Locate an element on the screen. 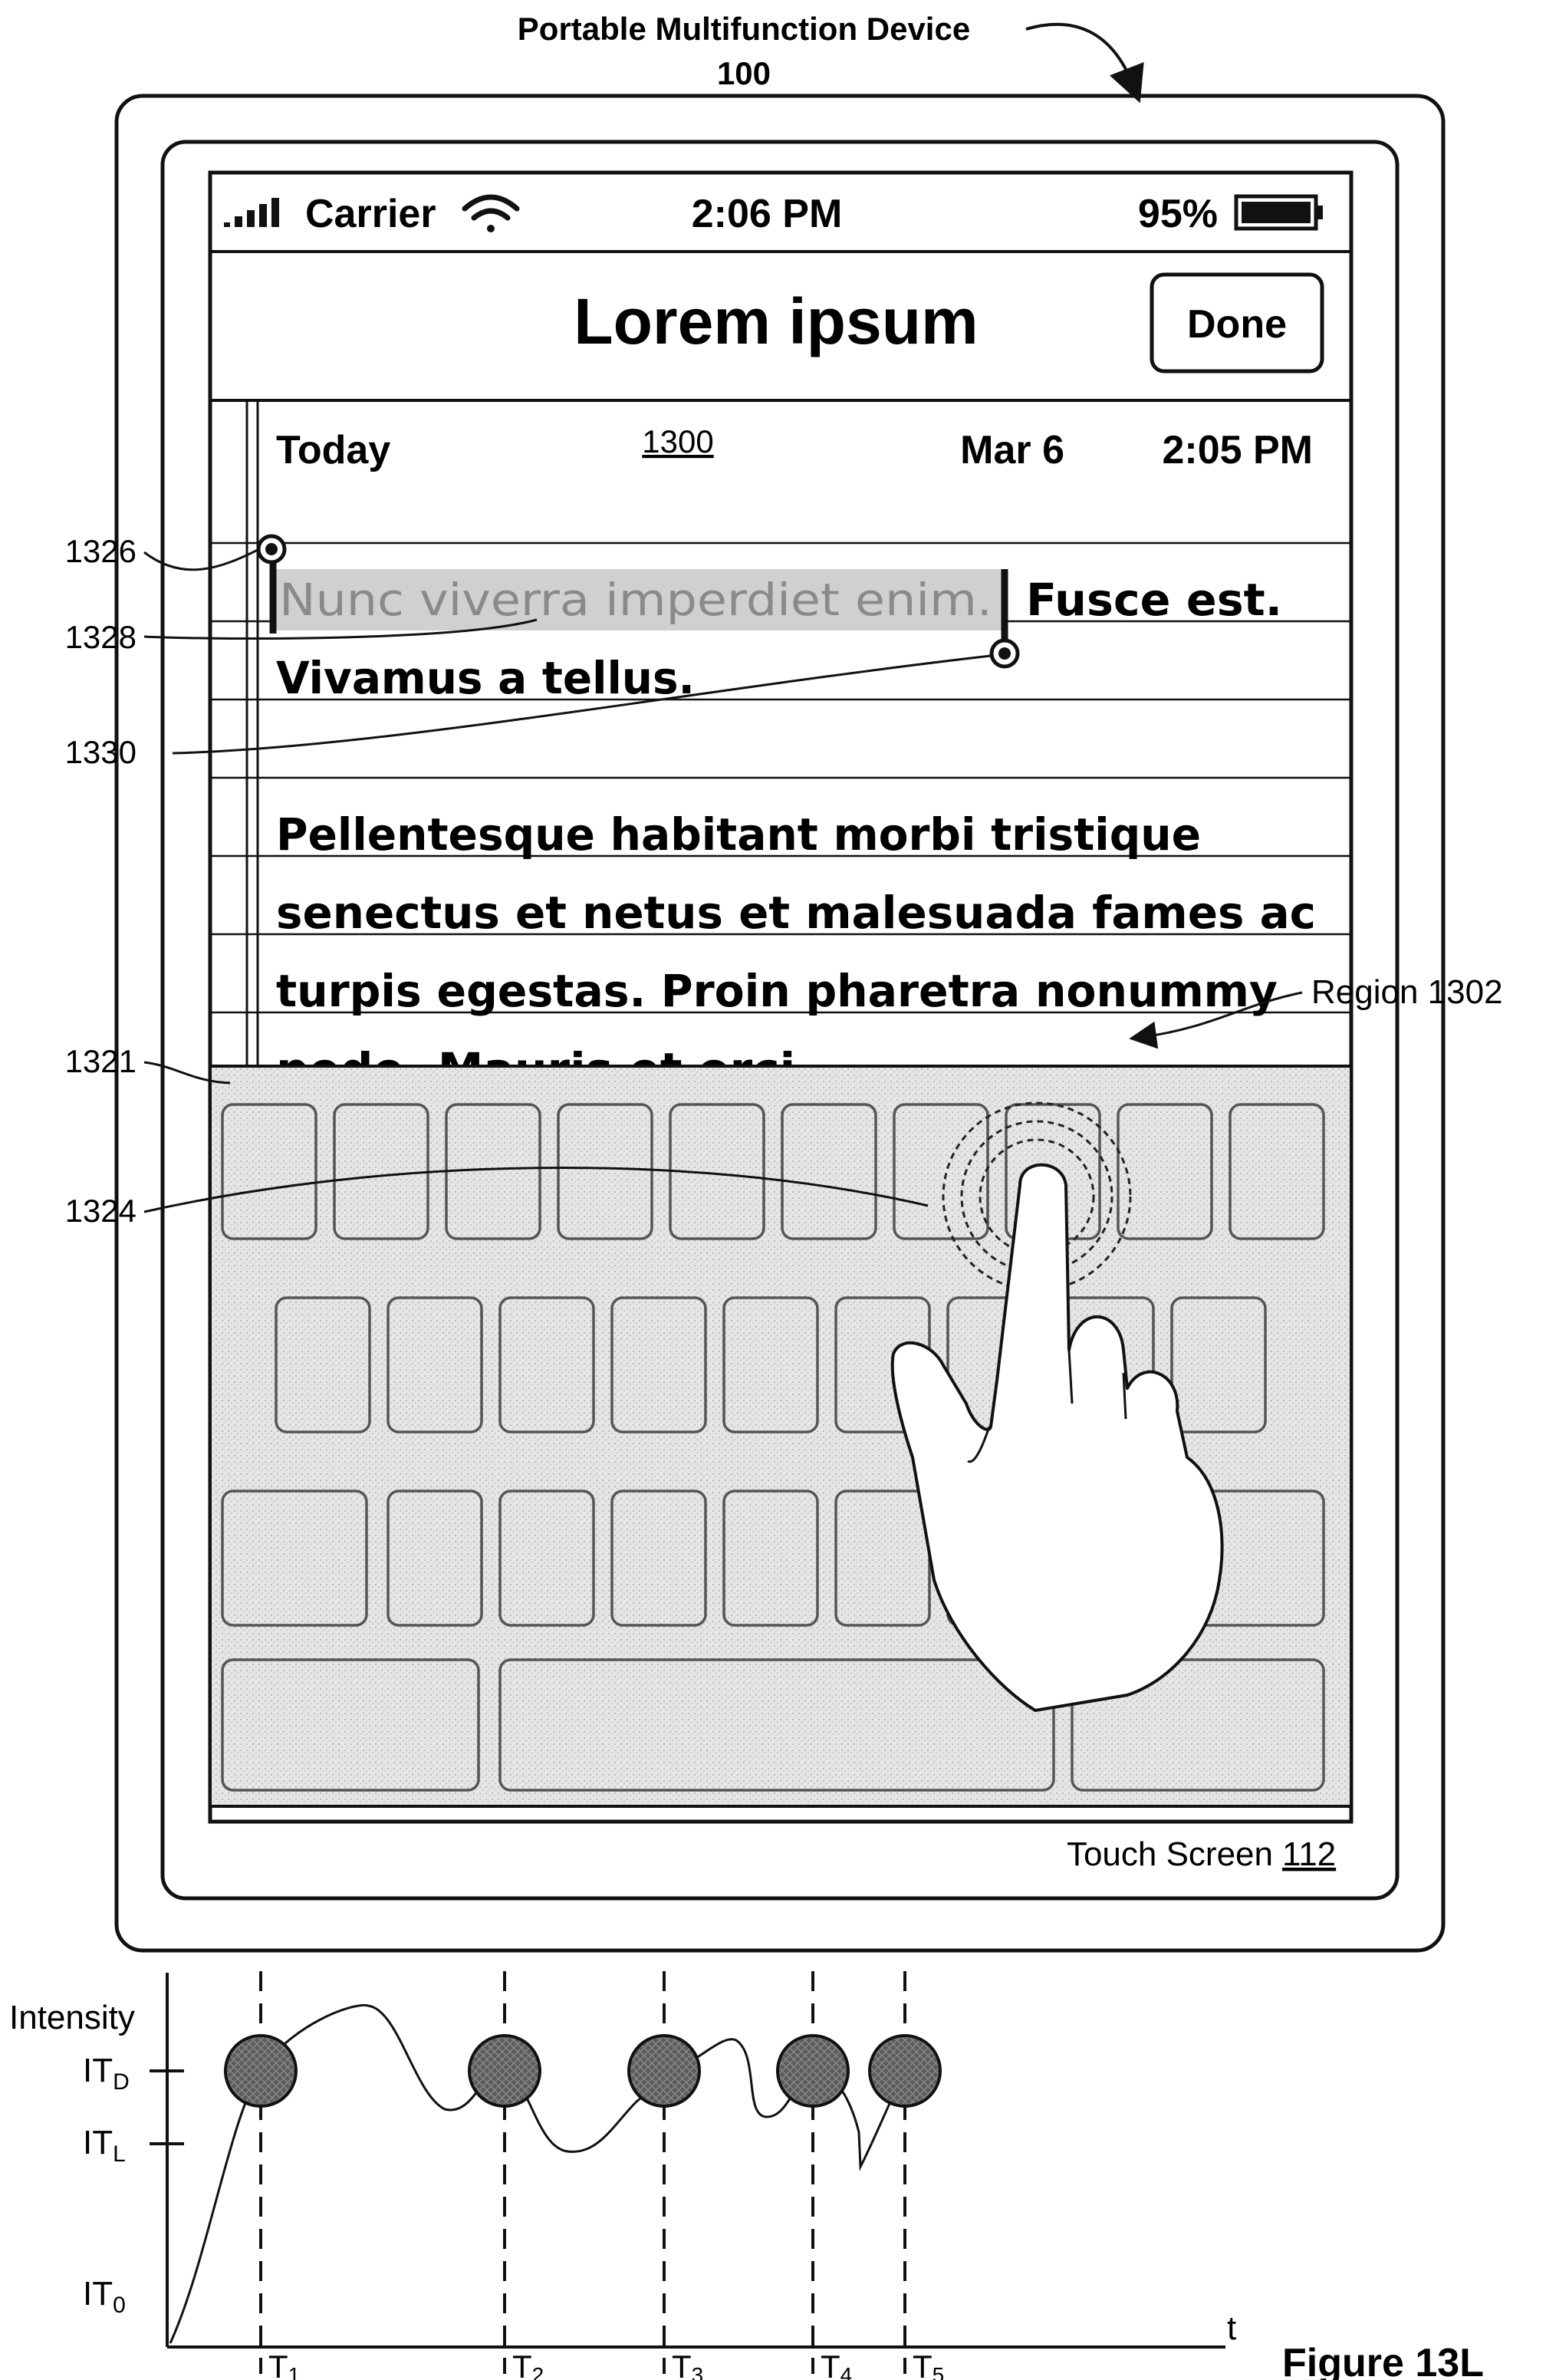 The width and height of the screenshot is (1546, 2380). paragraph-line: Pellentesque habitant morbi tristique is located at coordinates (739, 834).